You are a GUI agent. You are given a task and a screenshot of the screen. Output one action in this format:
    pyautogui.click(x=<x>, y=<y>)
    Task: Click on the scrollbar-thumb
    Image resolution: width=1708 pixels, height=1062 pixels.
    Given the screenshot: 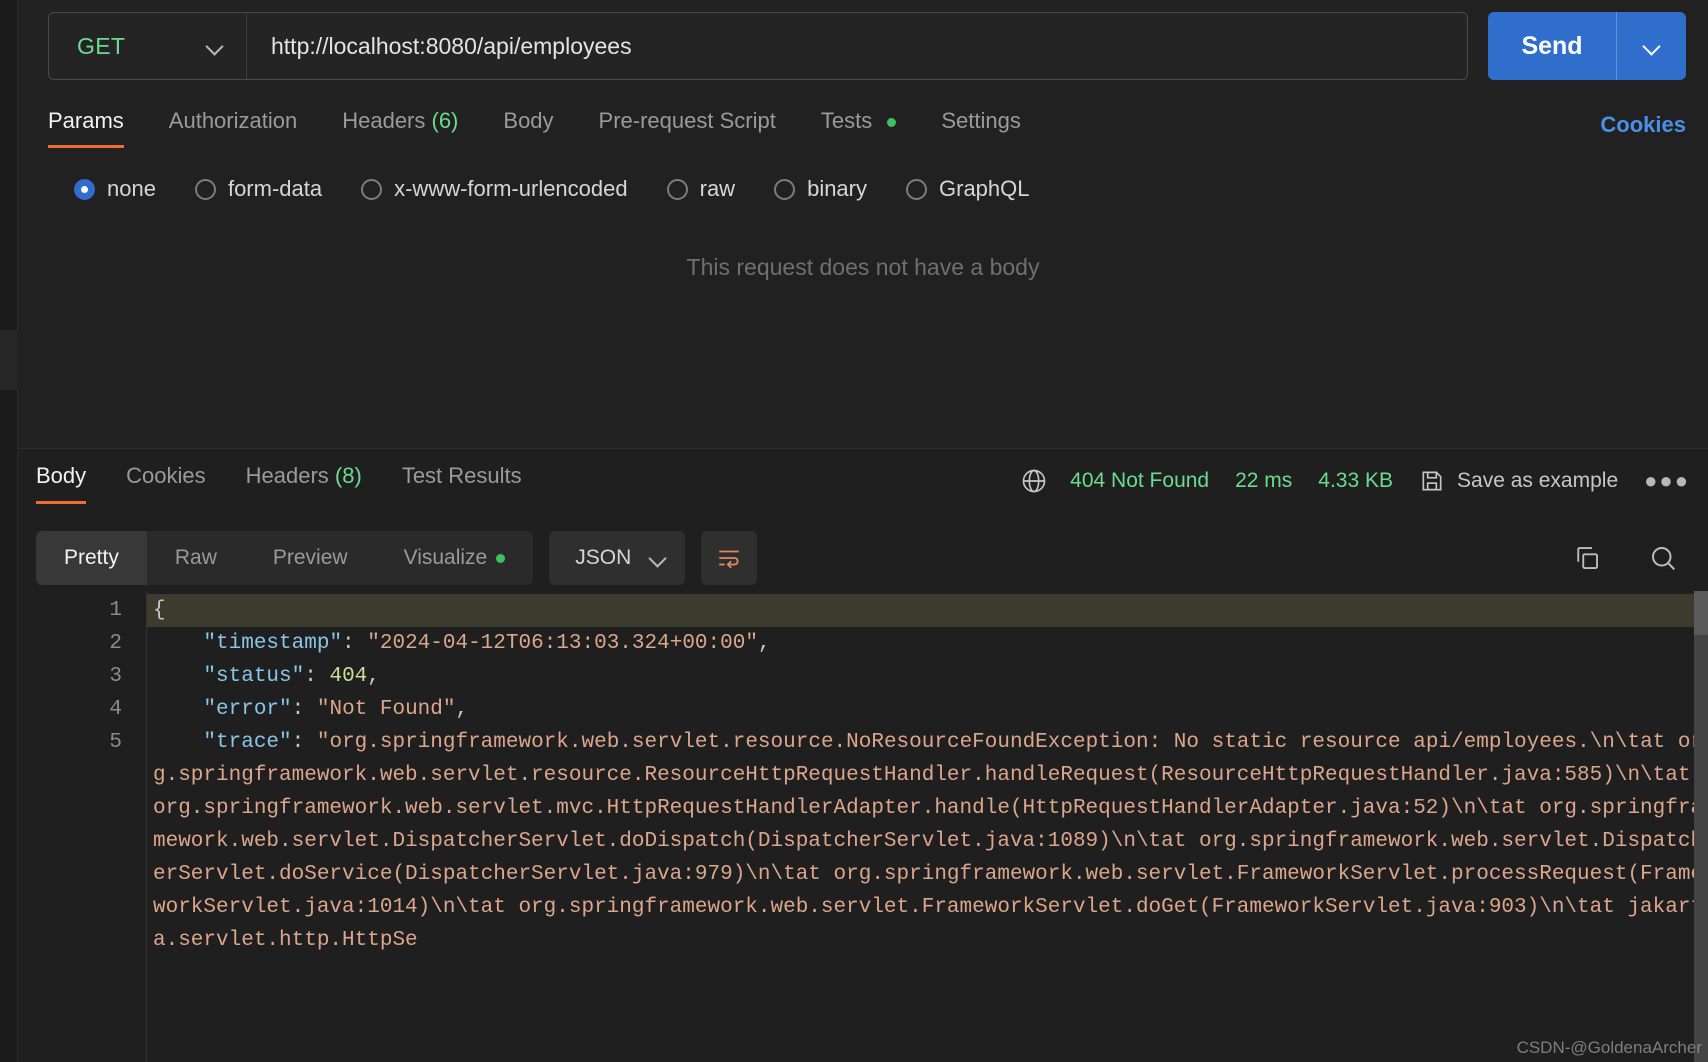 What is the action you would take?
    pyautogui.click(x=1701, y=613)
    